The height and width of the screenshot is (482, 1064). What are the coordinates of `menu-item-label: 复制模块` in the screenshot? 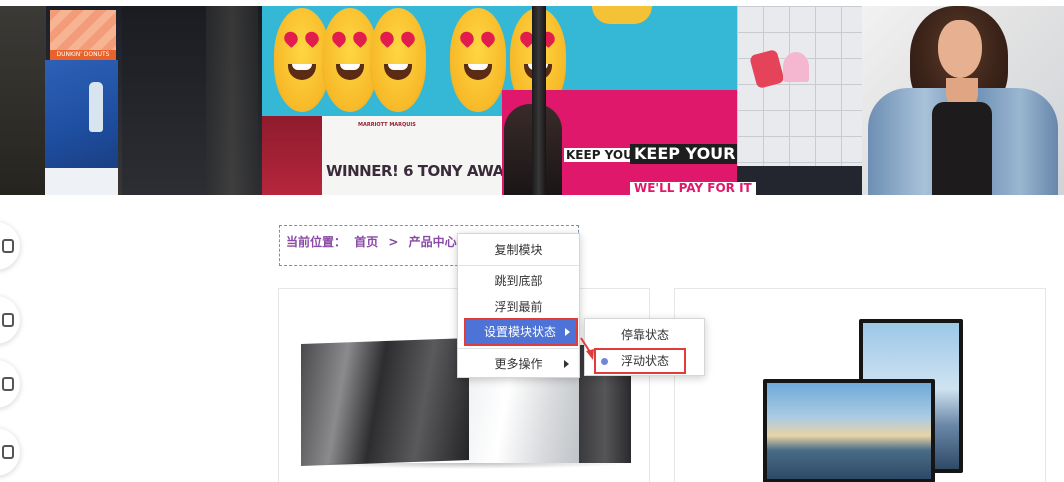 It's located at (518, 250).